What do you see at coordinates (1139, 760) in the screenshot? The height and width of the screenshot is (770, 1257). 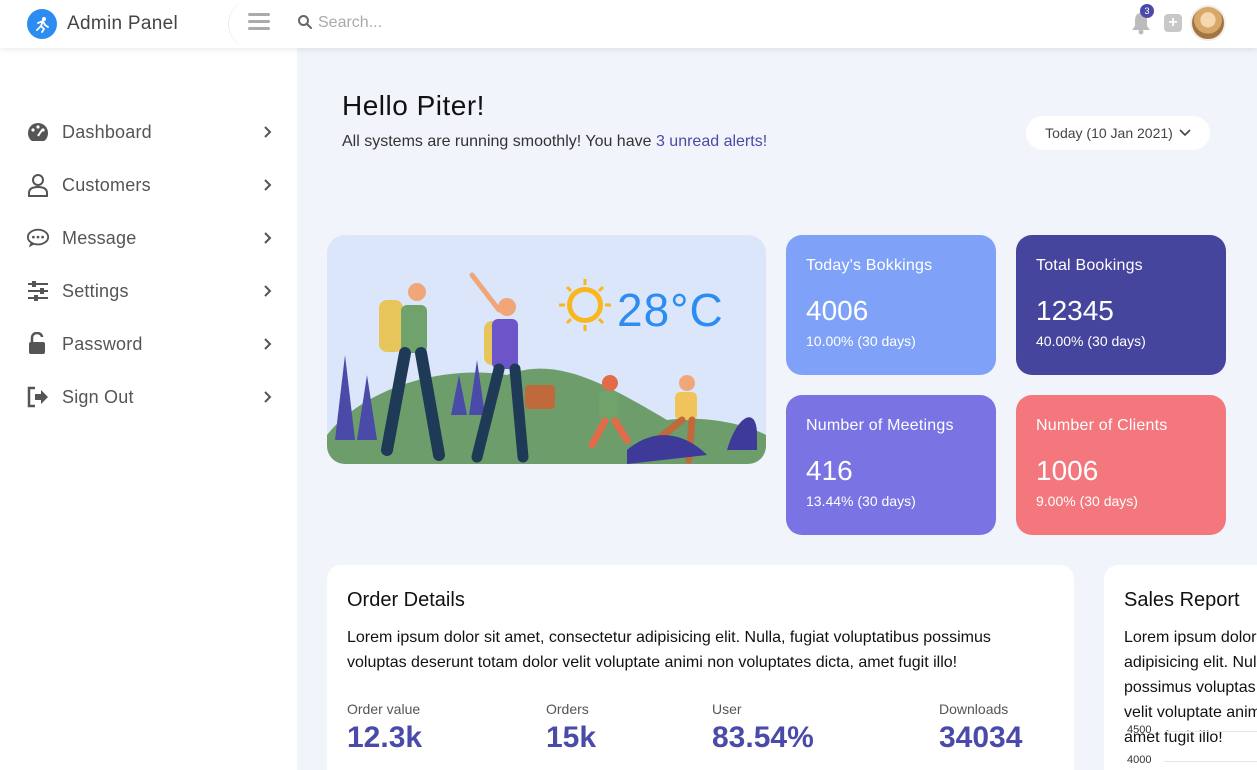 I see `y-axis-tick: 4000` at bounding box center [1139, 760].